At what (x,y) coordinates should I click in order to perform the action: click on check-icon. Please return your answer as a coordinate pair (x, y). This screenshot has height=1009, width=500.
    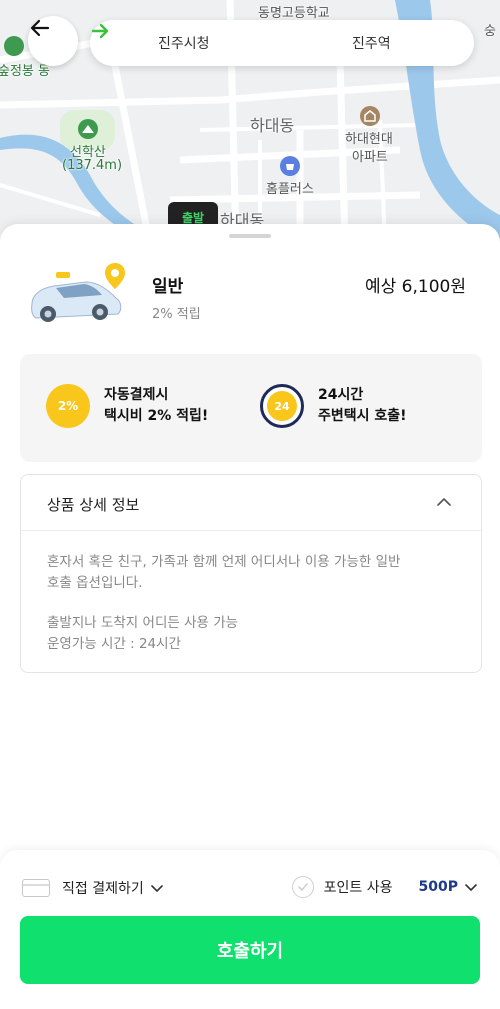
    Looking at the image, I should click on (302, 887).